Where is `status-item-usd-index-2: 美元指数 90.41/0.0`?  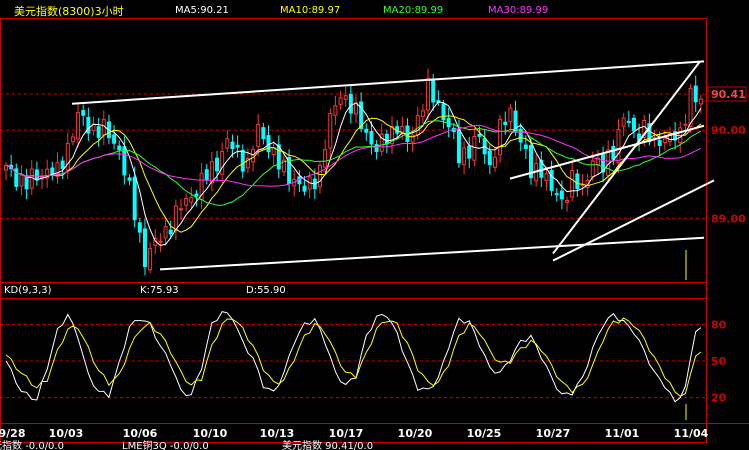 status-item-usd-index-2: 美元指数 90.41/0.0 is located at coordinates (327, 445).